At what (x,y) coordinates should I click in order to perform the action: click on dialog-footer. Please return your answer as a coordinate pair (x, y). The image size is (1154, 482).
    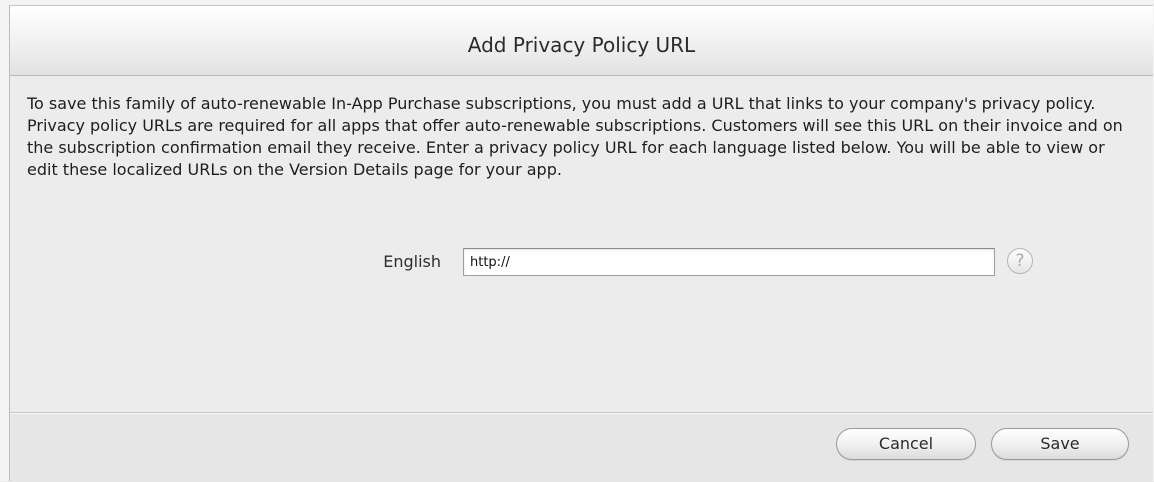
    Looking at the image, I should click on (581, 448).